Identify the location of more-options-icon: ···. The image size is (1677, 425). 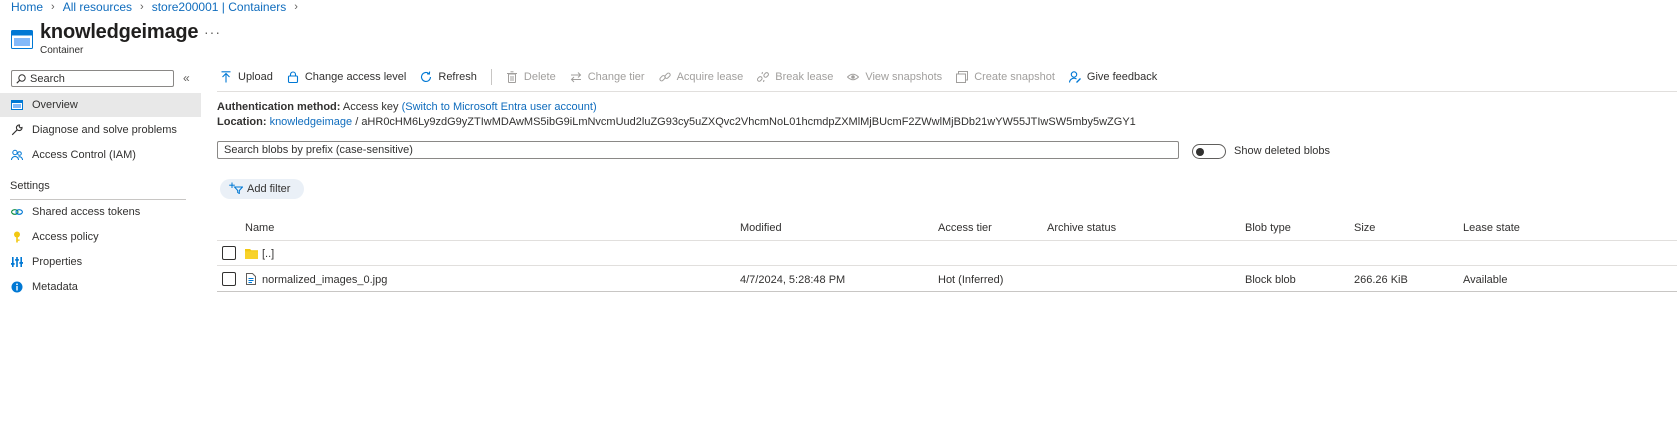
(212, 32).